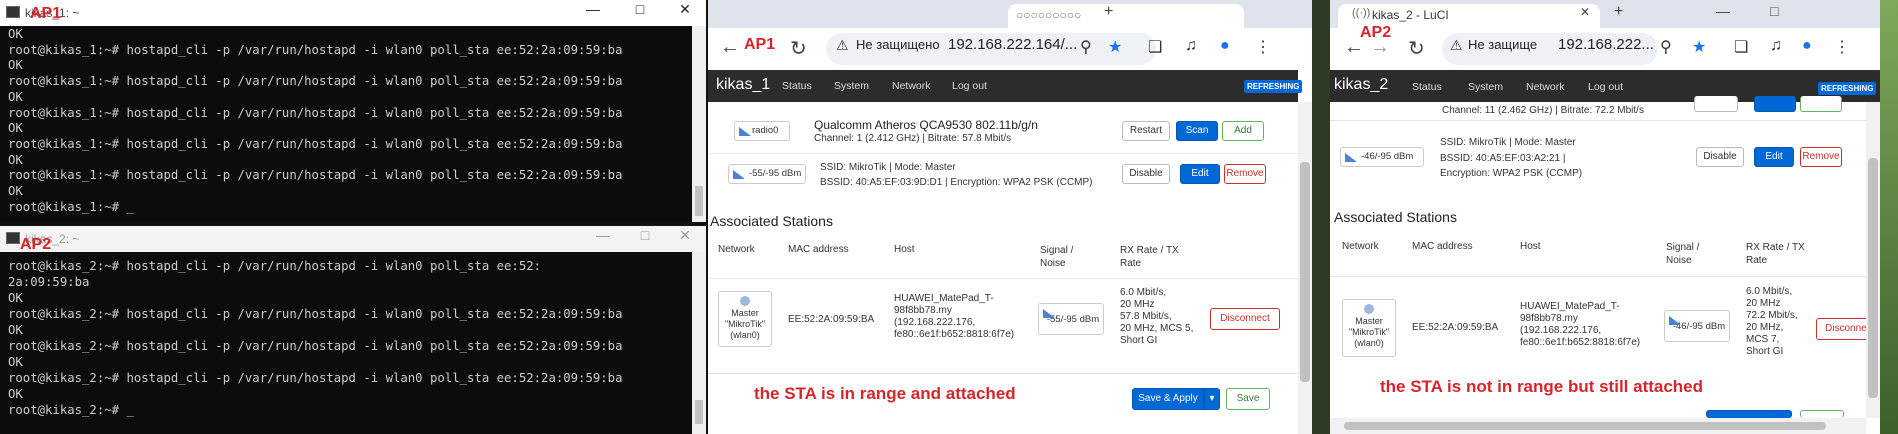  Describe the element at coordinates (1511, 173) in the screenshot. I see `wifi-line-3: Encryption: WPA2 PSK (CCMP)` at that location.